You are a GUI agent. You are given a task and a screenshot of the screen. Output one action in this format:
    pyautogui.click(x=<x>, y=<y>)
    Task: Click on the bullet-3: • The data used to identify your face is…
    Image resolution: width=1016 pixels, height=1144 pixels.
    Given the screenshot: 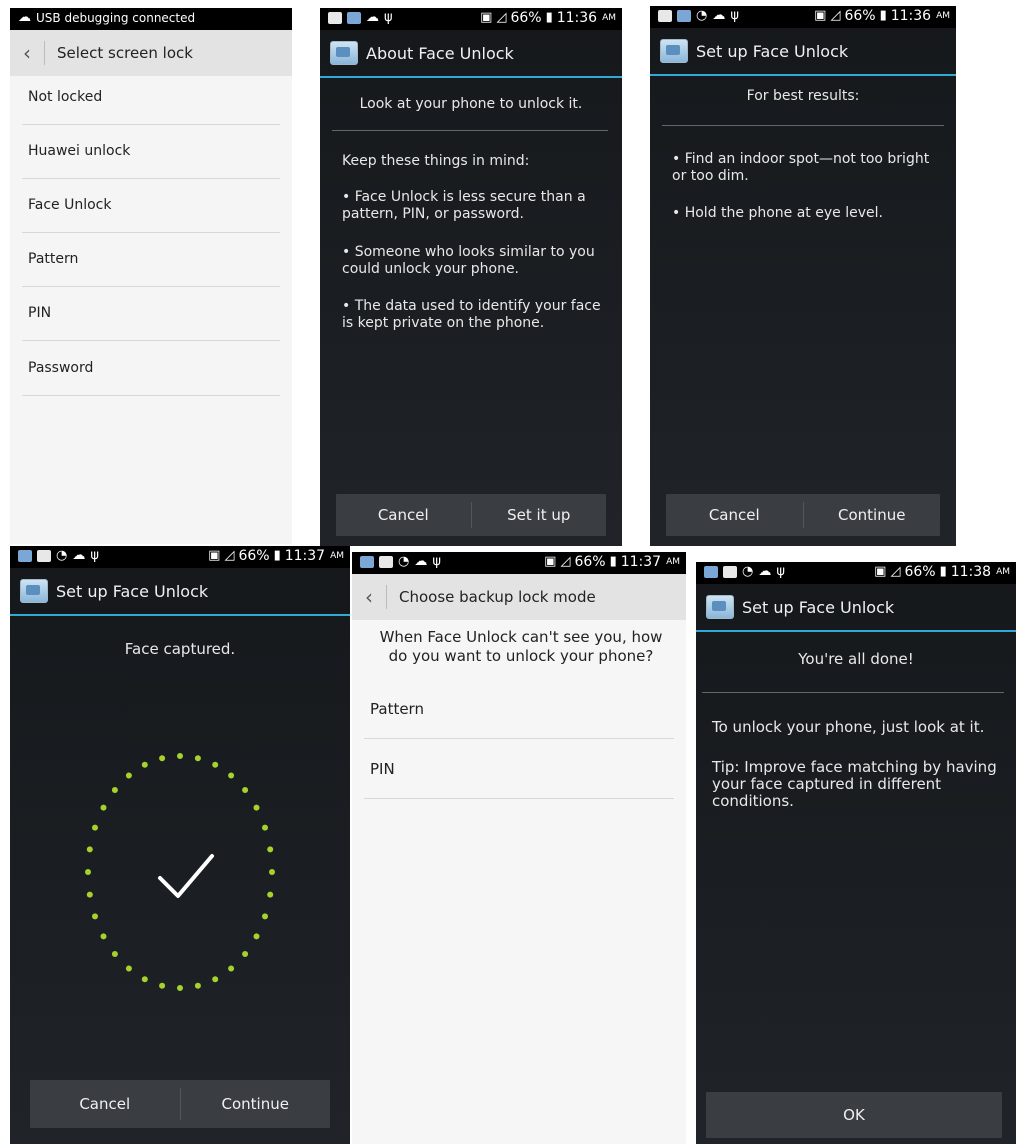 What is the action you would take?
    pyautogui.click(x=471, y=314)
    